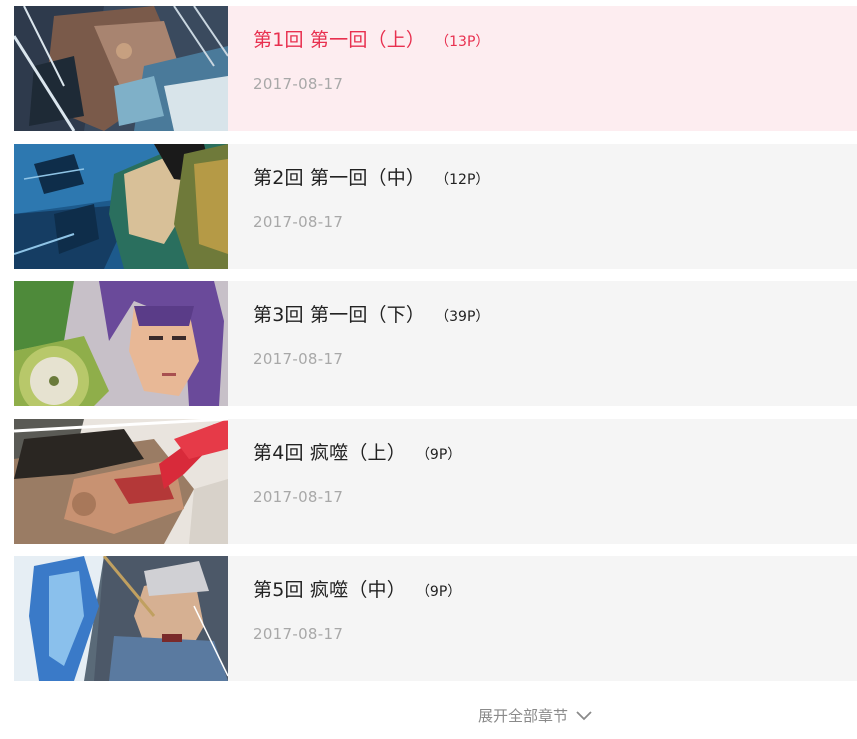  Describe the element at coordinates (339, 313) in the screenshot. I see `chapter-title: 第3回 第一回（下）` at that location.